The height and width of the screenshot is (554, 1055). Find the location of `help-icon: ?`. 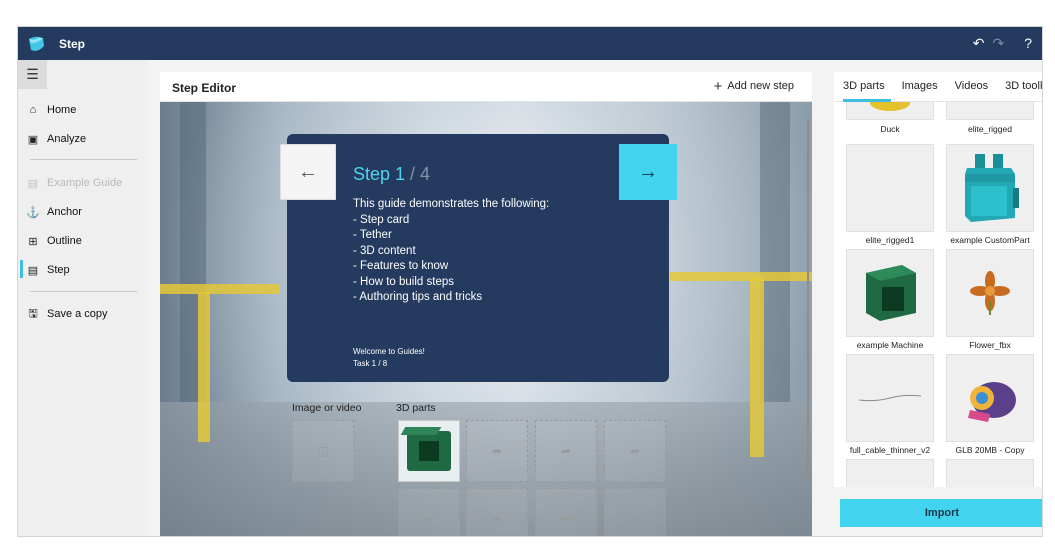

help-icon: ? is located at coordinates (1028, 43).